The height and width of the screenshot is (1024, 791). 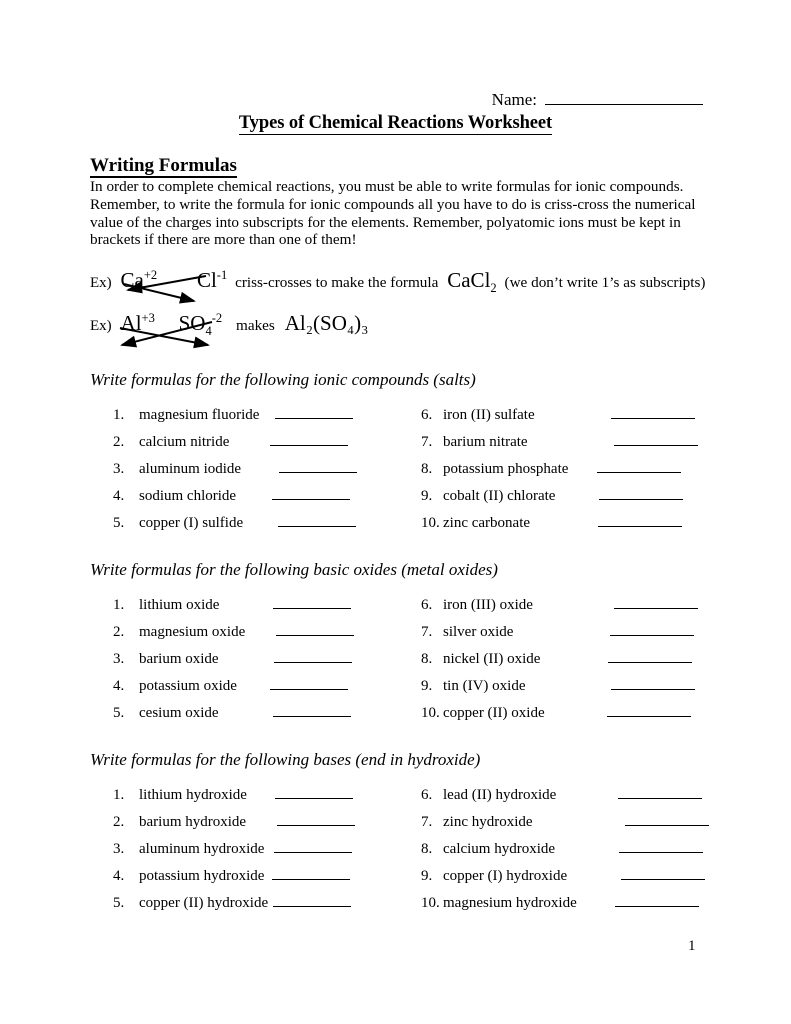 What do you see at coordinates (201, 324) in the screenshot?
I see `example-2-anion: SO4-2` at bounding box center [201, 324].